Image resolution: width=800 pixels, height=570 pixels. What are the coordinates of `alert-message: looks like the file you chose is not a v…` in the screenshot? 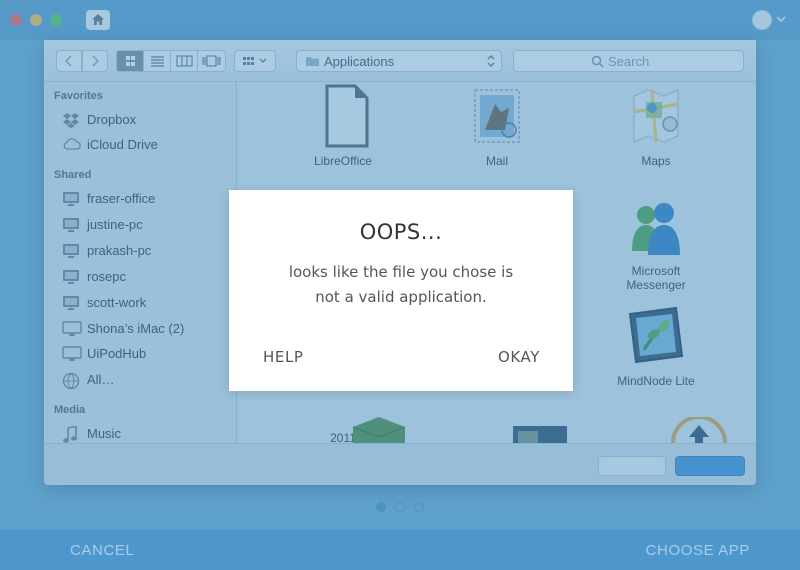 It's located at (401, 285).